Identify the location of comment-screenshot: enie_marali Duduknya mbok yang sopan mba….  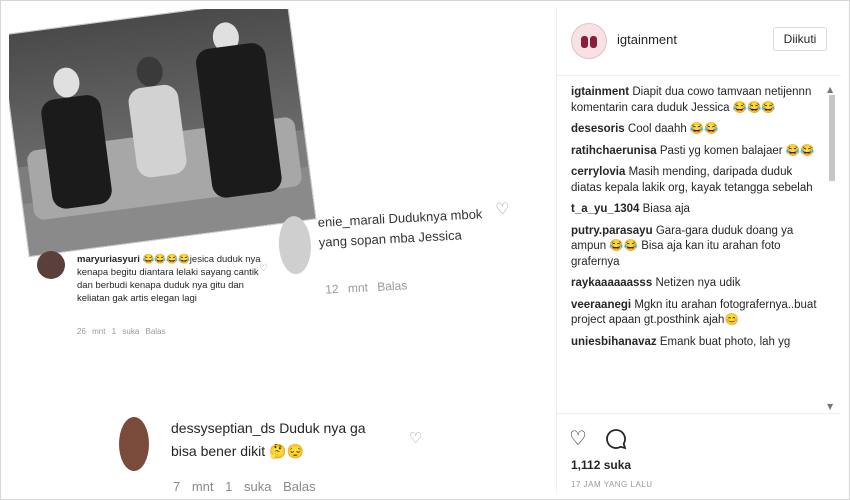
(399, 257).